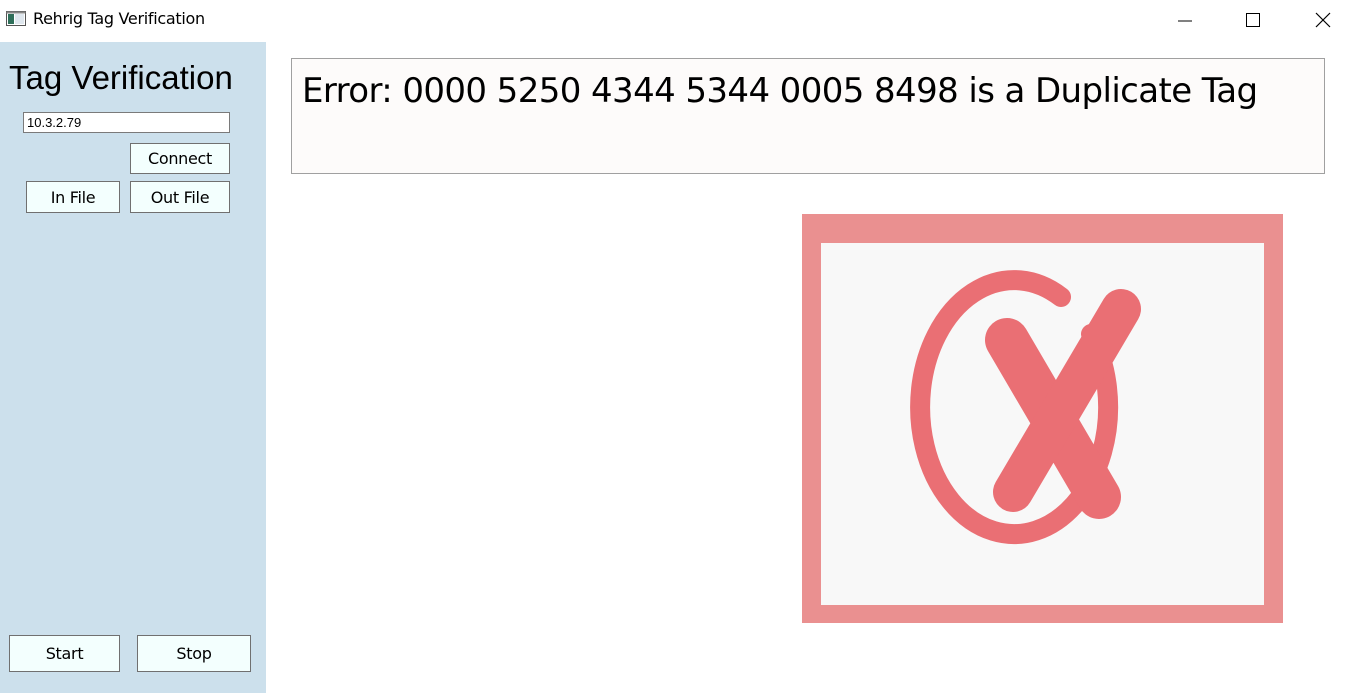  What do you see at coordinates (16, 18) in the screenshot?
I see `app-icon` at bounding box center [16, 18].